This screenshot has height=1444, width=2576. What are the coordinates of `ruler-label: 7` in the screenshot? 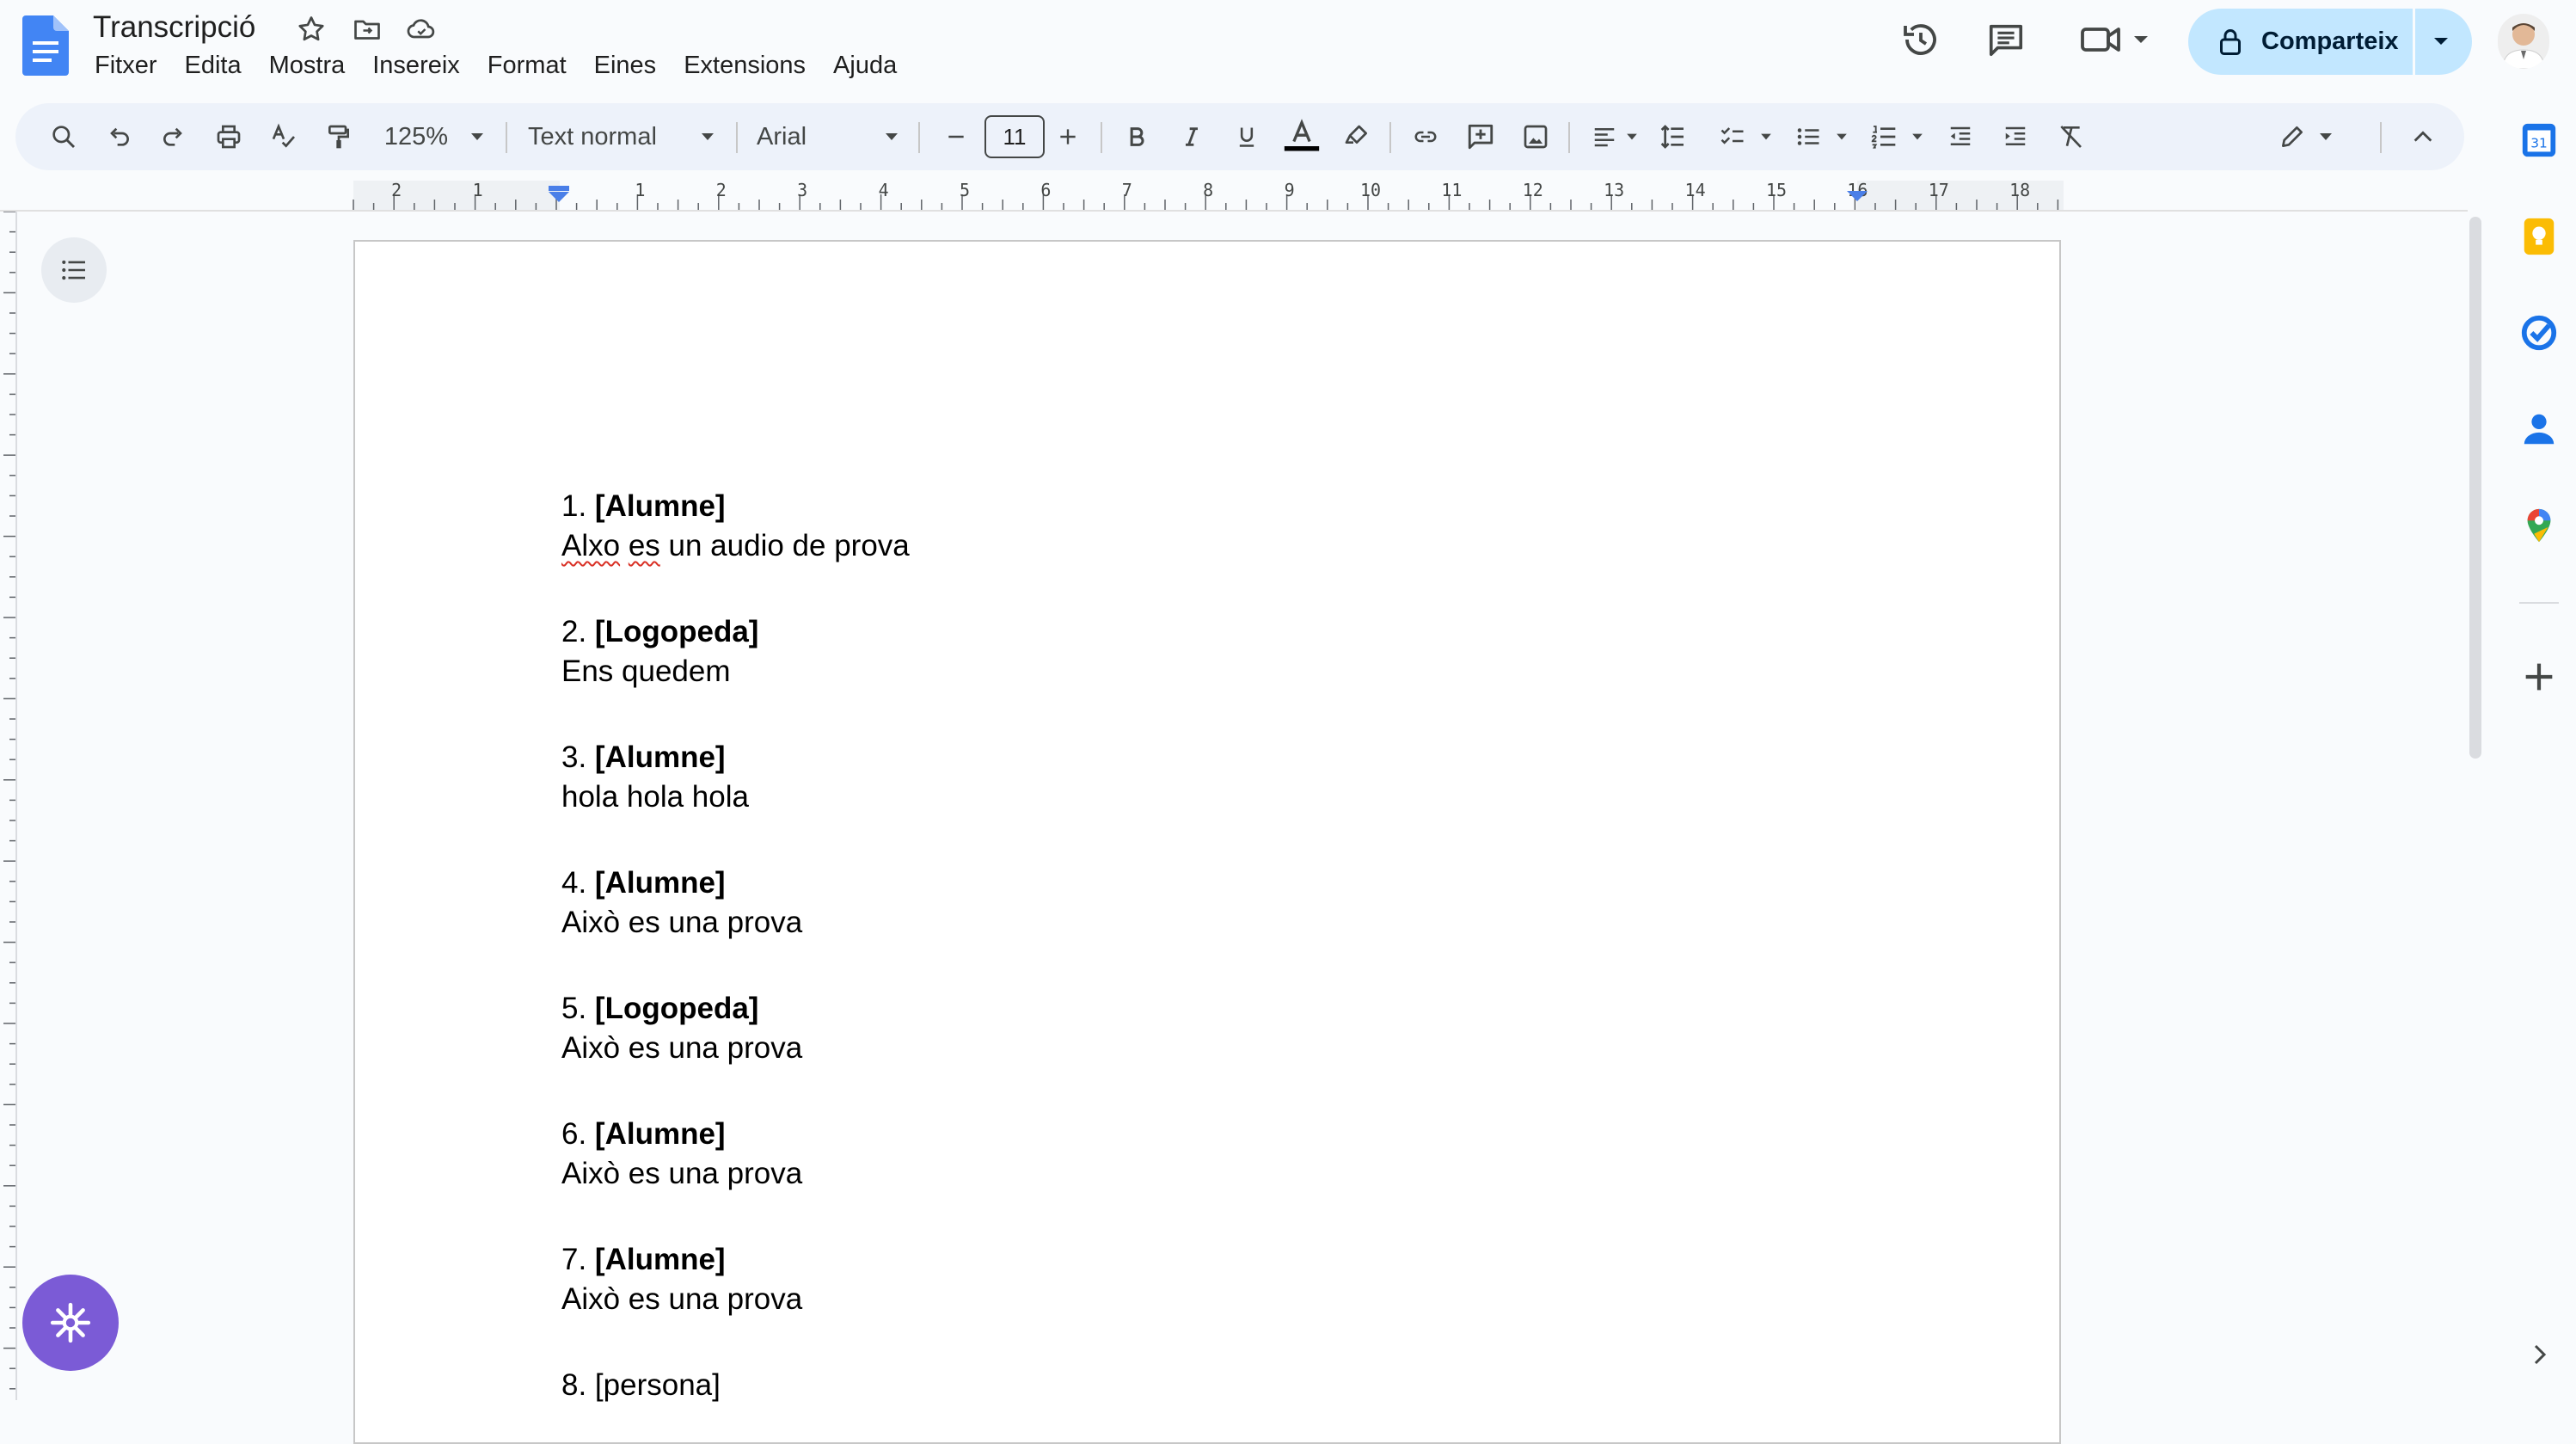 It's located at (1127, 190).